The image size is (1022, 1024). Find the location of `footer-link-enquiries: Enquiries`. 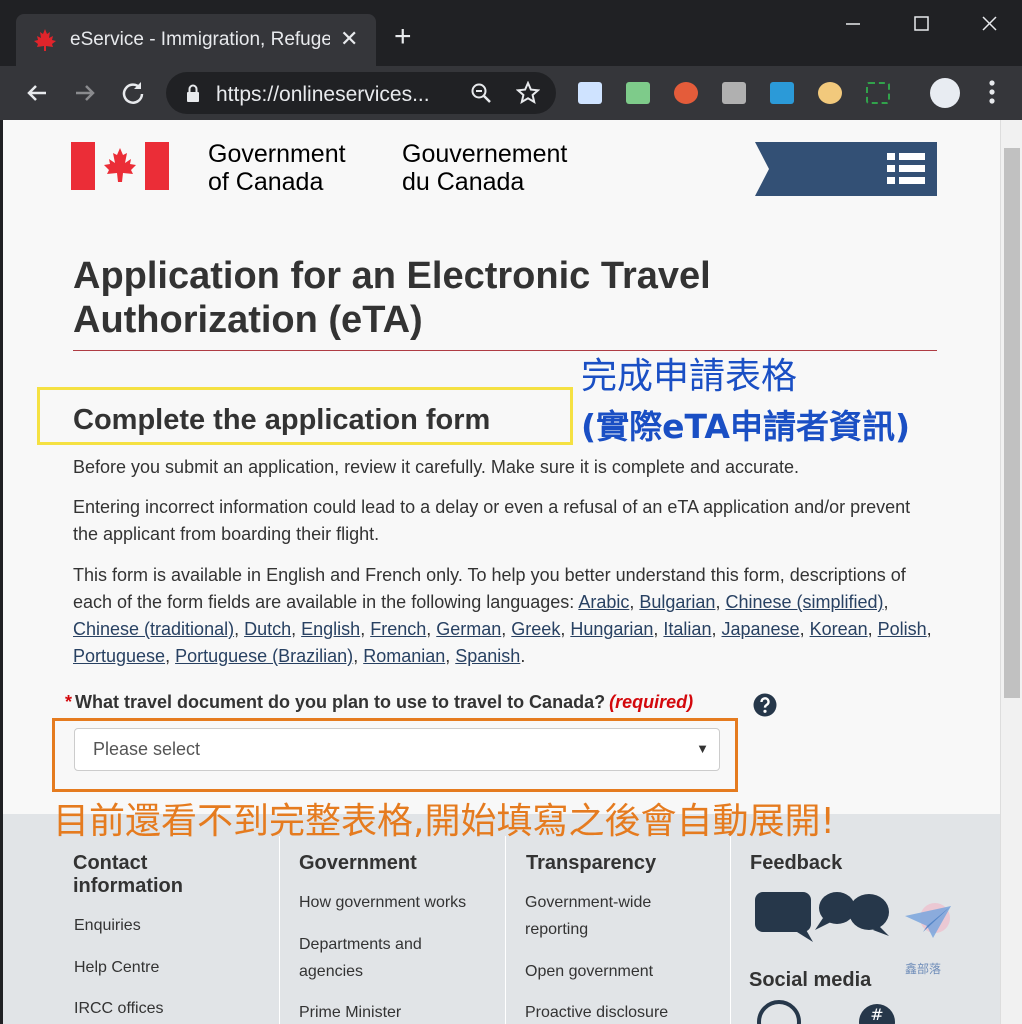

footer-link-enquiries: Enquiries is located at coordinates (107, 925).